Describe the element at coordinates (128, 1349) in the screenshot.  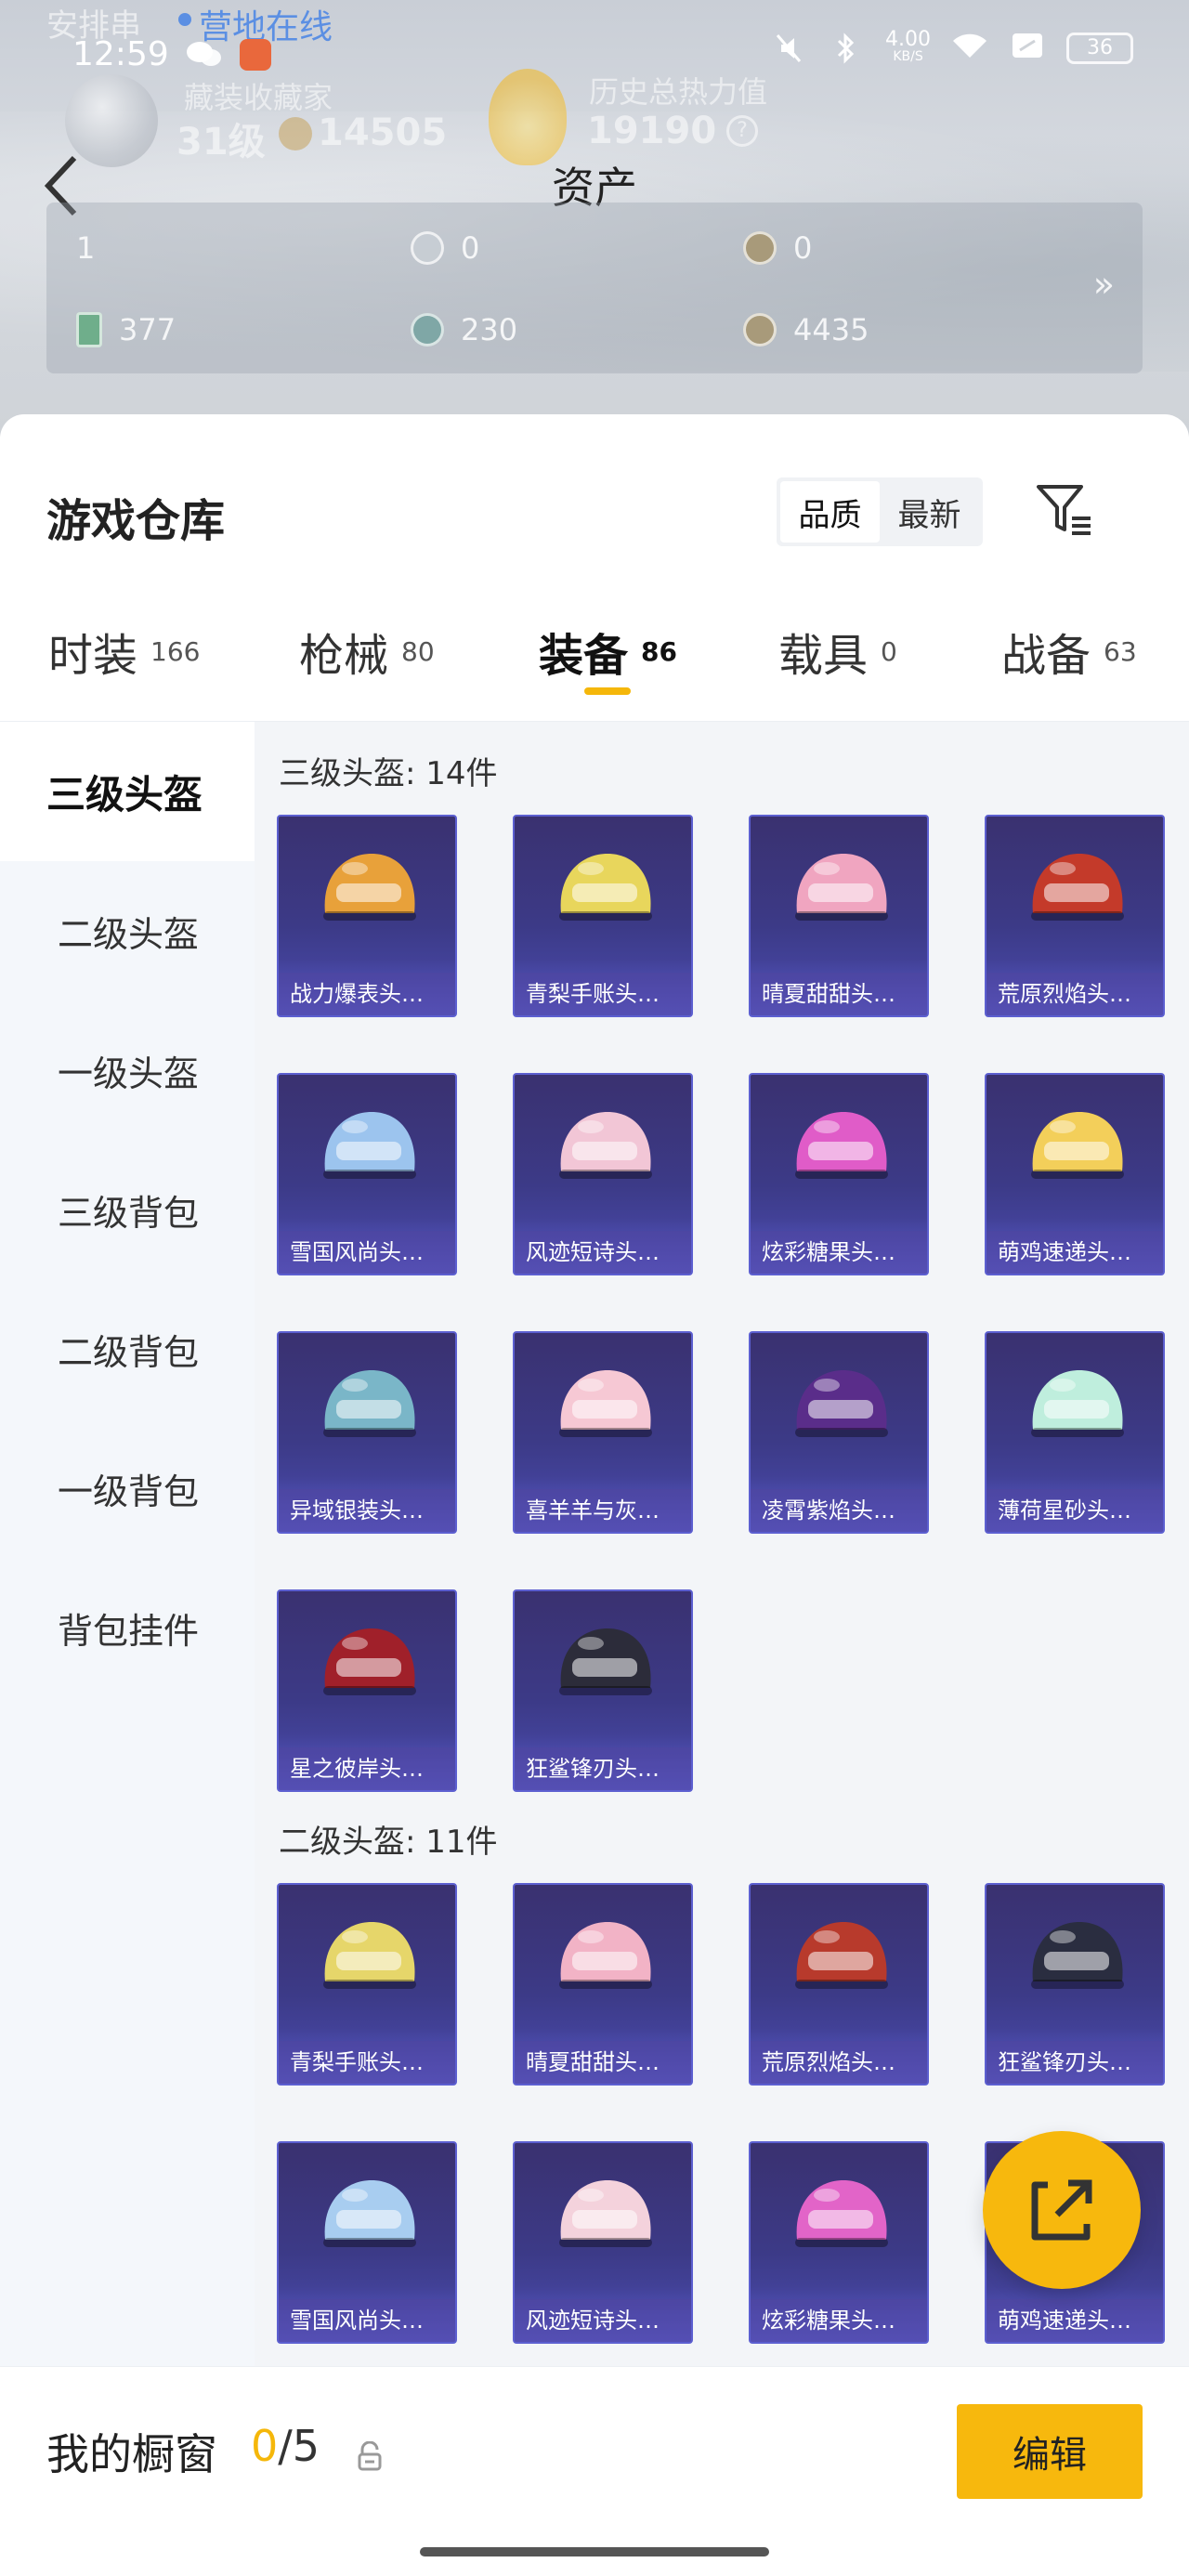
I see `sidebar-item-level2-backpack: 二级背包` at that location.